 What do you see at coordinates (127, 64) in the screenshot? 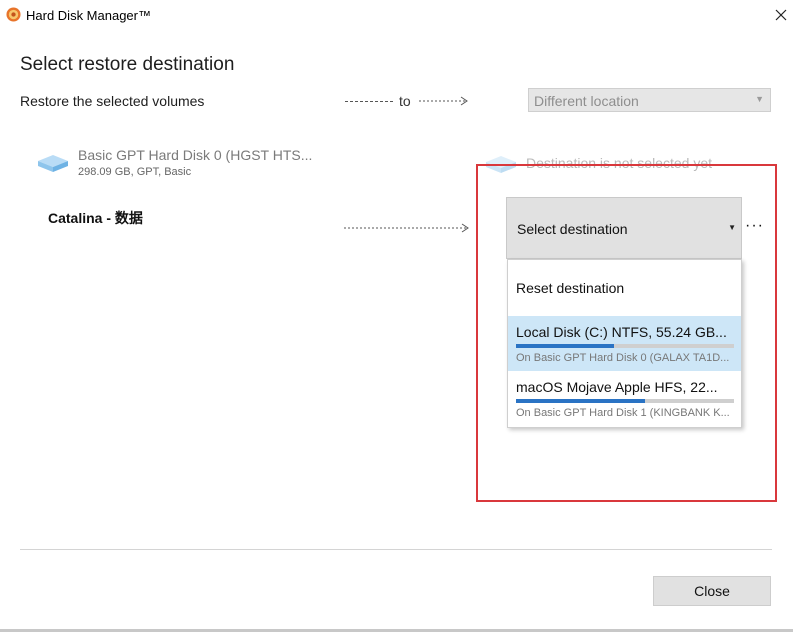
I see `page-title: Select restore destination` at bounding box center [127, 64].